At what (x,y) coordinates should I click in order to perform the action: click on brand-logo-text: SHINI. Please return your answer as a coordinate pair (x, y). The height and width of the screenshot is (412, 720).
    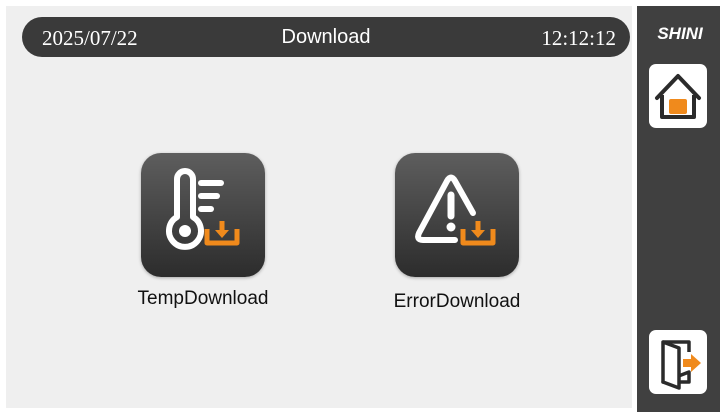
    Looking at the image, I should click on (680, 33).